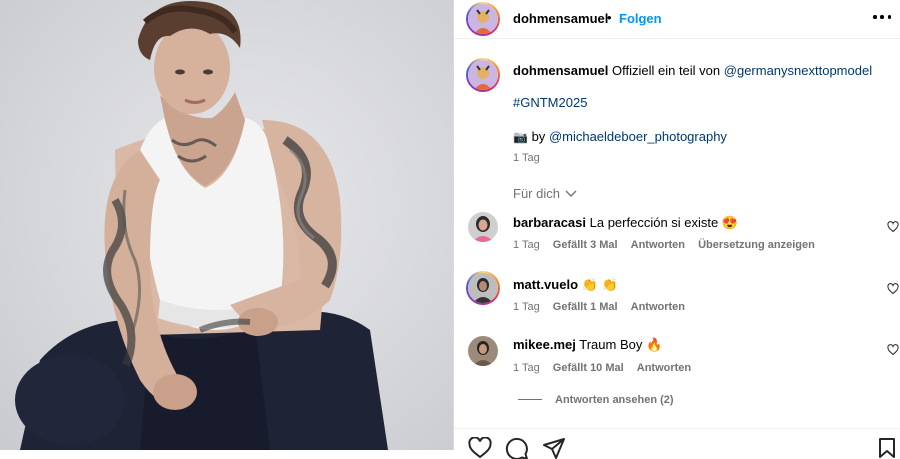 Image resolution: width=900 pixels, height=459 pixels. Describe the element at coordinates (887, 448) in the screenshot. I see `bookmark-save-icon` at that location.